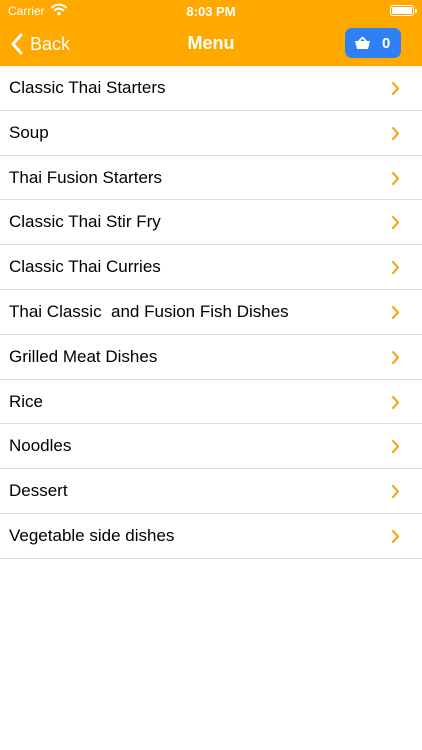  Describe the element at coordinates (211, 133) in the screenshot. I see `menu-category-row: Soup` at that location.